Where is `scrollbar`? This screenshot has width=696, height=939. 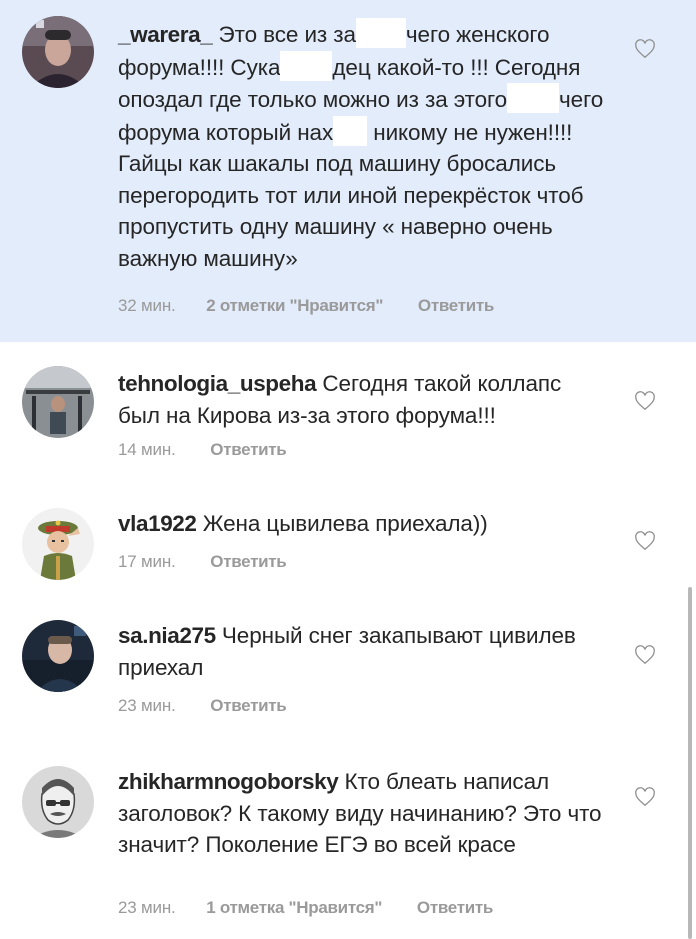 scrollbar is located at coordinates (690, 763).